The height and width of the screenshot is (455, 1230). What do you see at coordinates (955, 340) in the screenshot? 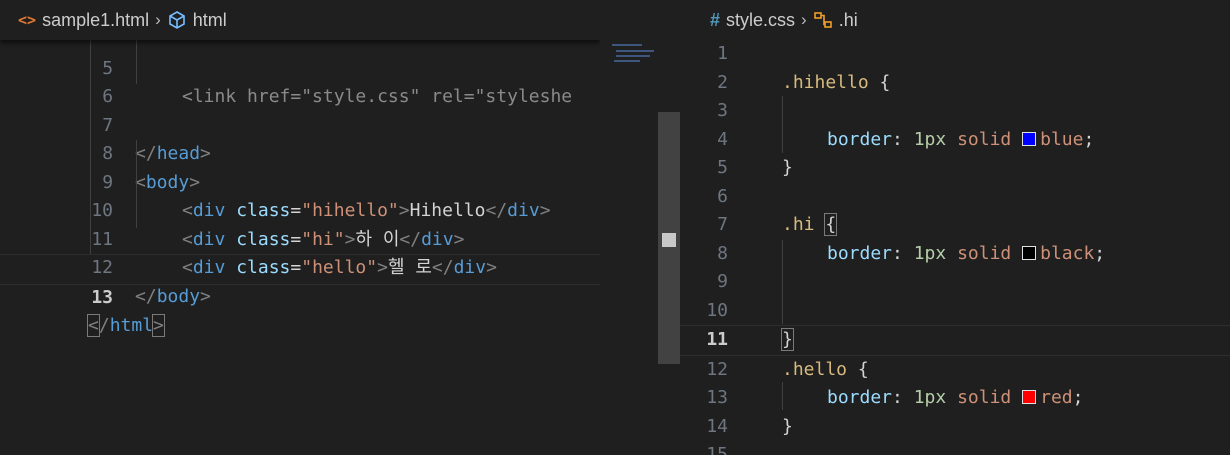
I see `code-line-active: 11}` at bounding box center [955, 340].